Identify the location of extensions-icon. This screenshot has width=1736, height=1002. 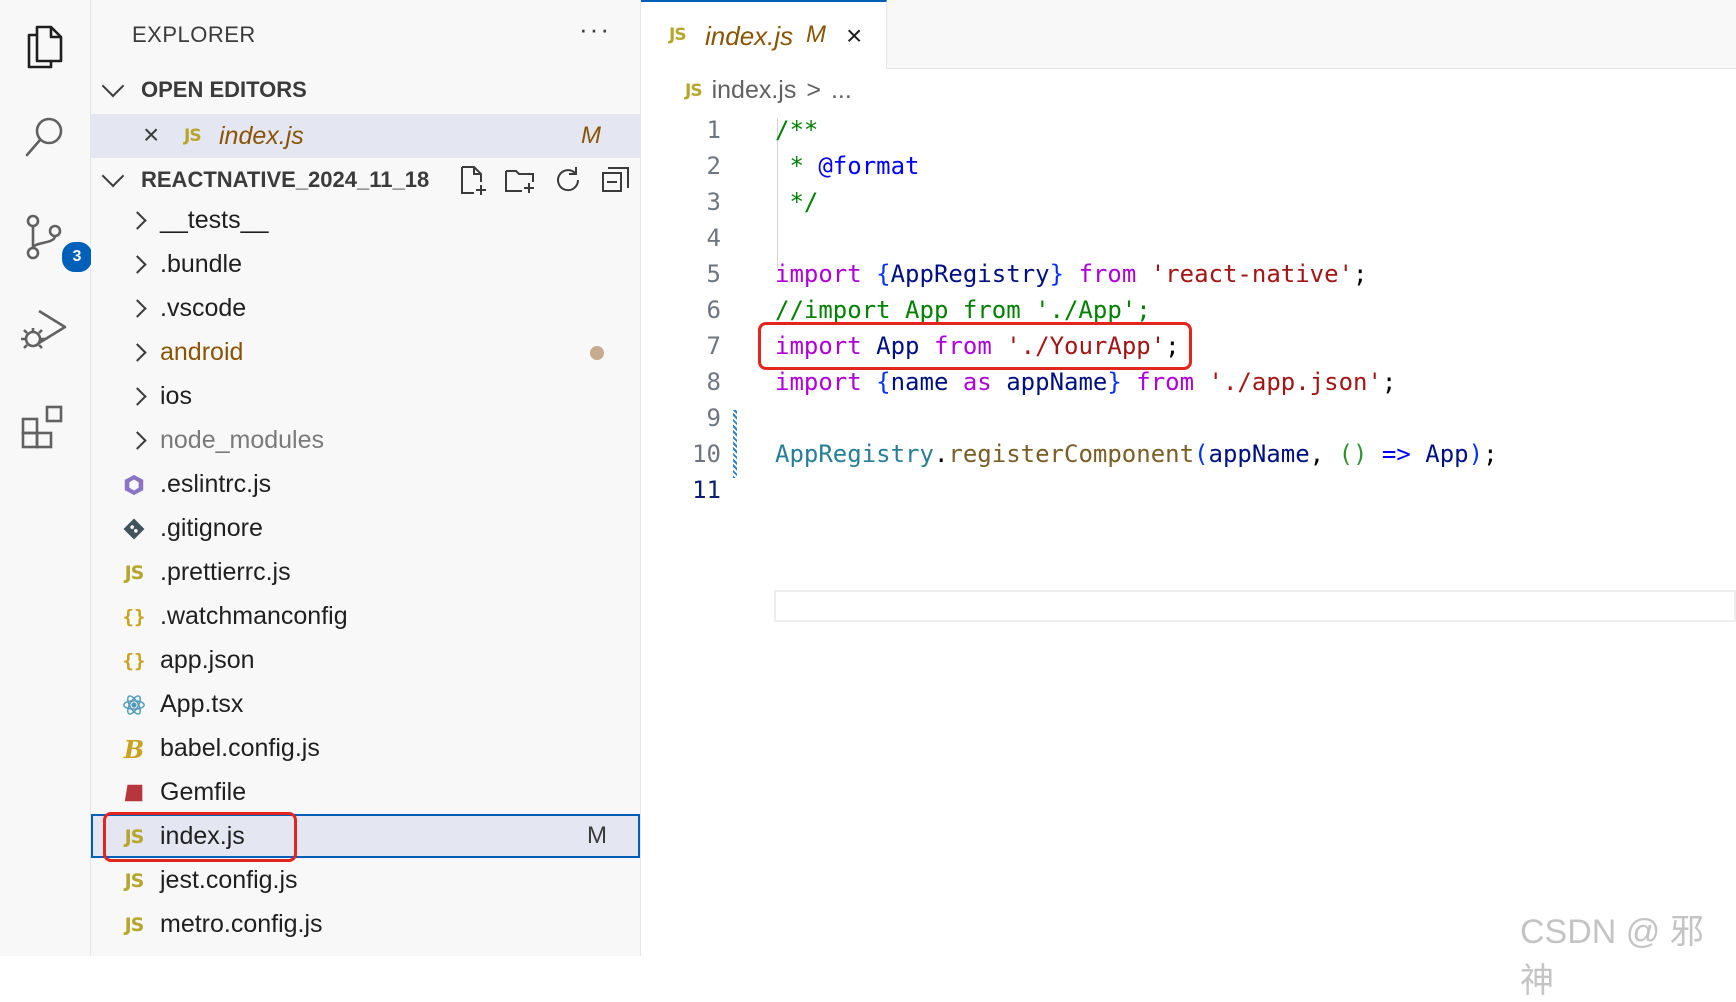
(45, 427).